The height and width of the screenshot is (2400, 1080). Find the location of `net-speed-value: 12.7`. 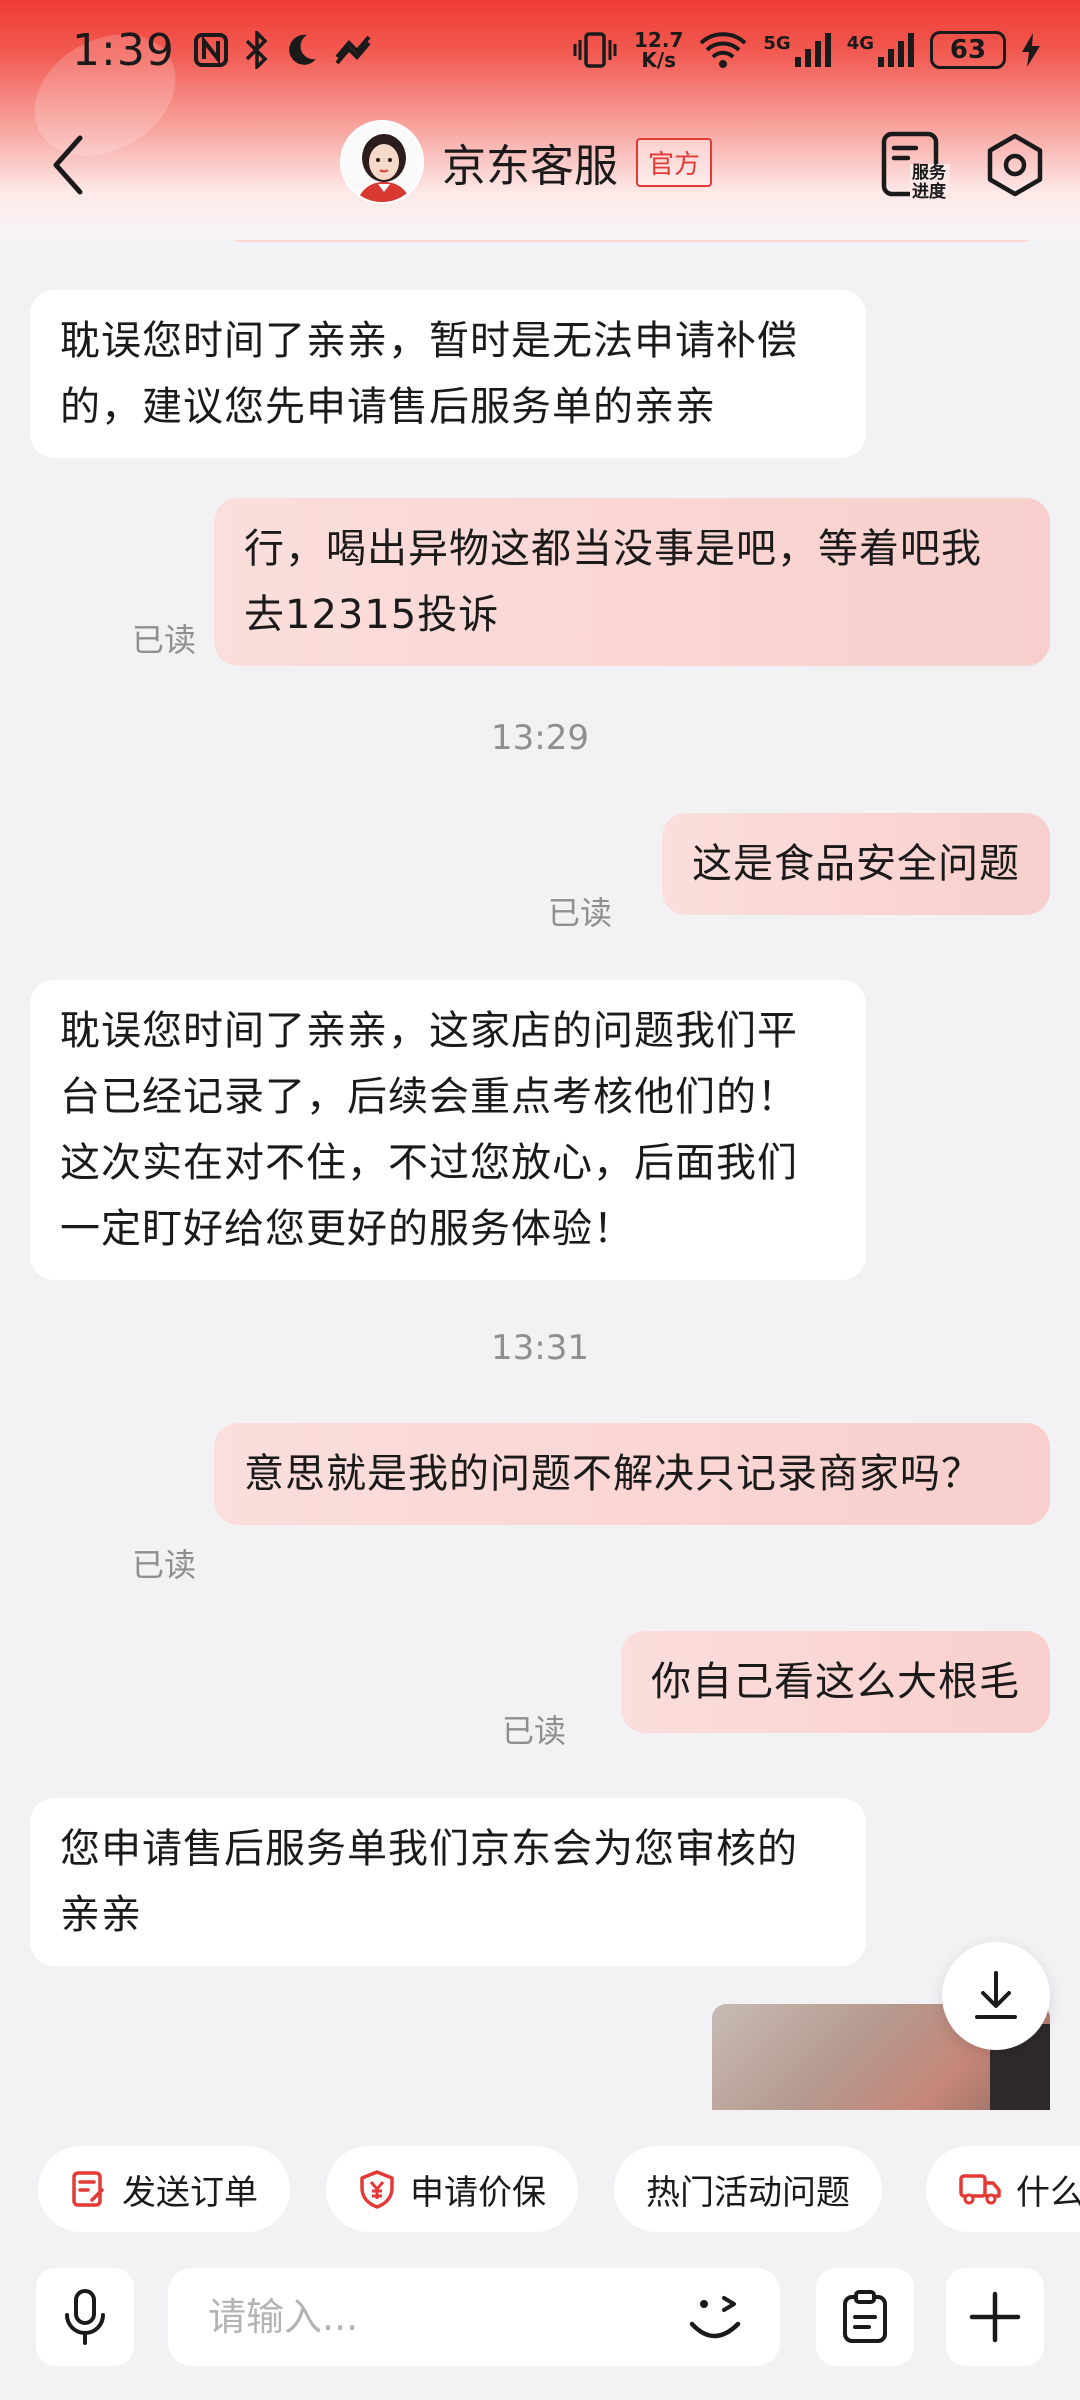

net-speed-value: 12.7 is located at coordinates (659, 40).